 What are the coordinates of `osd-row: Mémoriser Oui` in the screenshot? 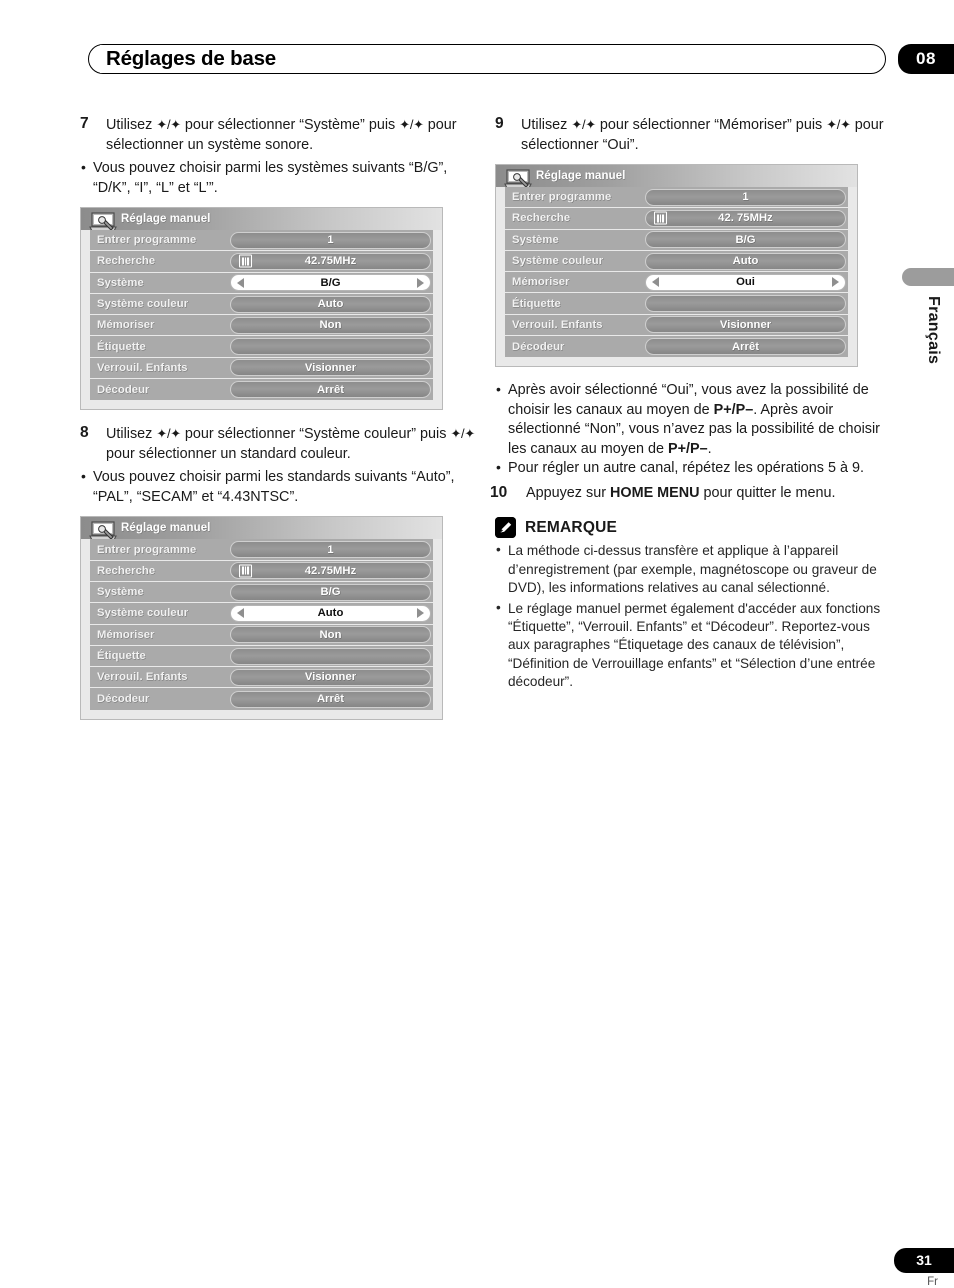 It's located at (676, 283).